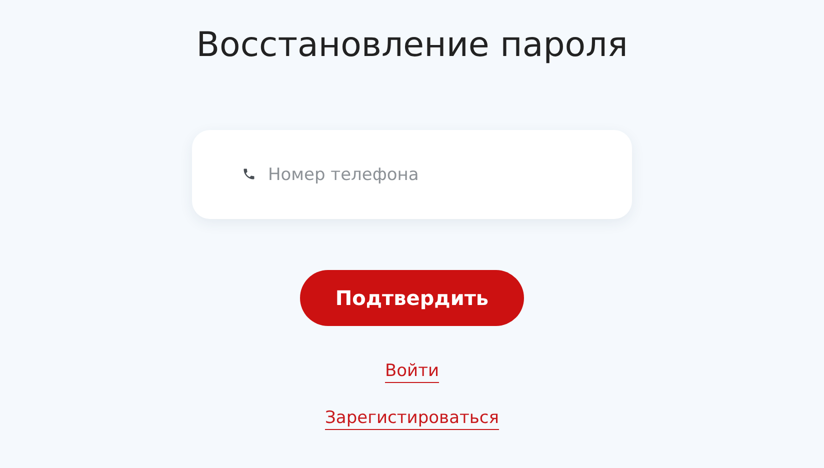  What do you see at coordinates (412, 418) in the screenshot?
I see `link: Зарегистироваться` at bounding box center [412, 418].